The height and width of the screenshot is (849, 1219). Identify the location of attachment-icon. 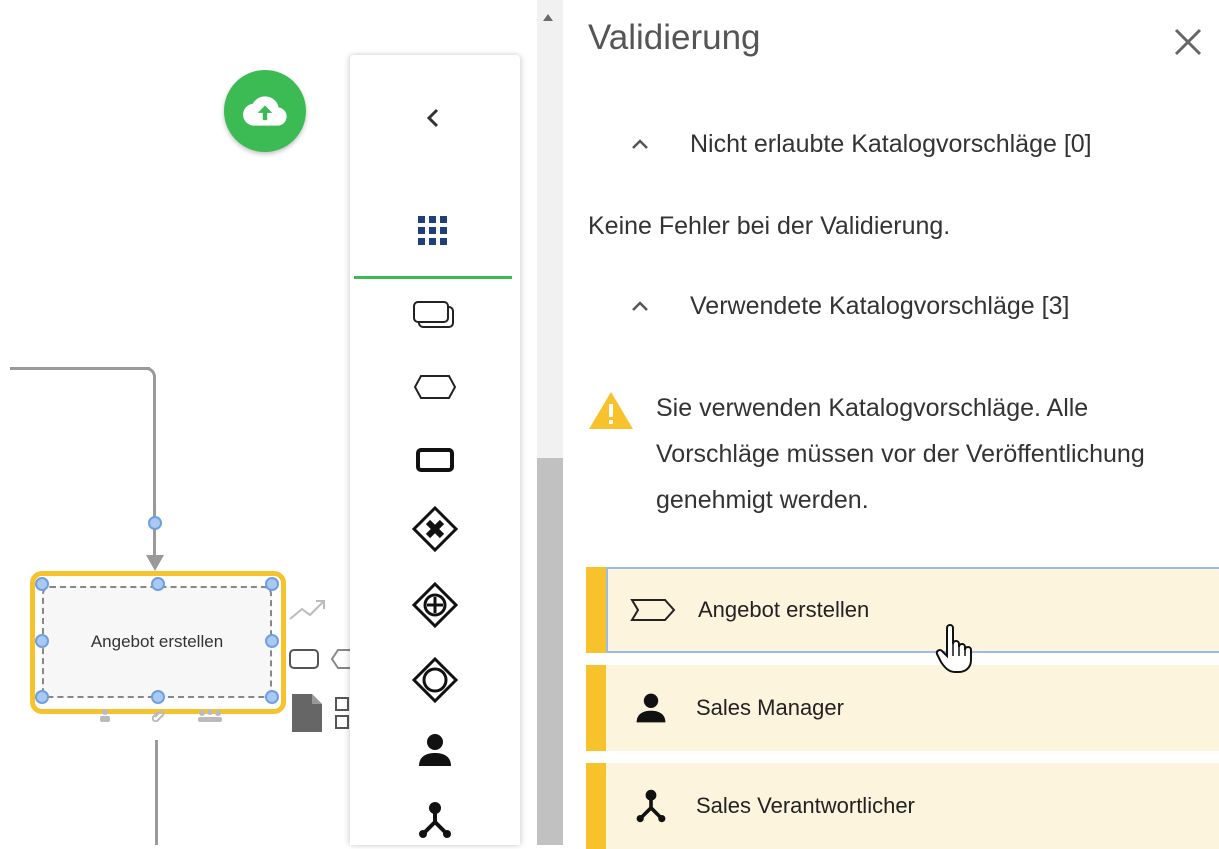
(159, 715).